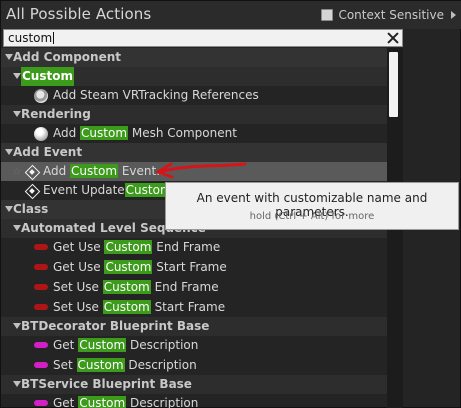 The width and height of the screenshot is (461, 408). I want to click on category-label: BTService Blueprint Base, so click(106, 384).